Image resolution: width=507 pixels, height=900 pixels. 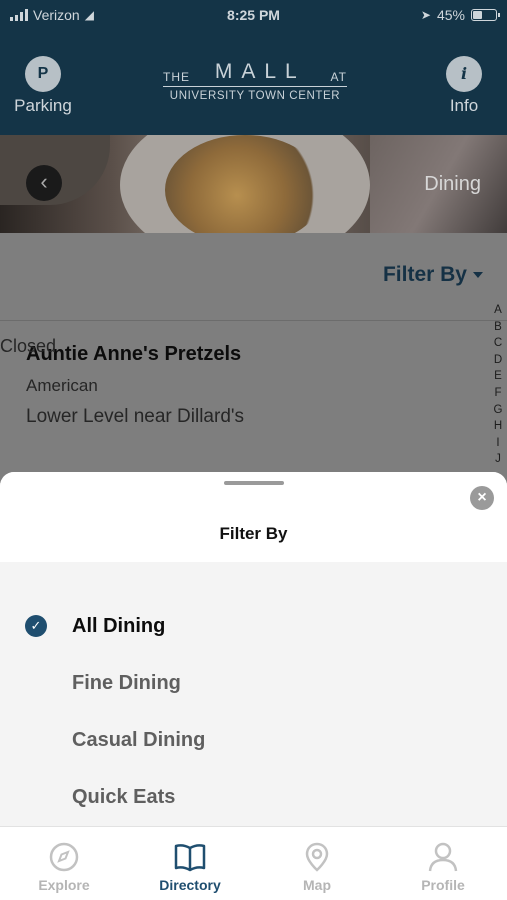 What do you see at coordinates (424, 274) in the screenshot?
I see `filter-by-label: Filter By` at bounding box center [424, 274].